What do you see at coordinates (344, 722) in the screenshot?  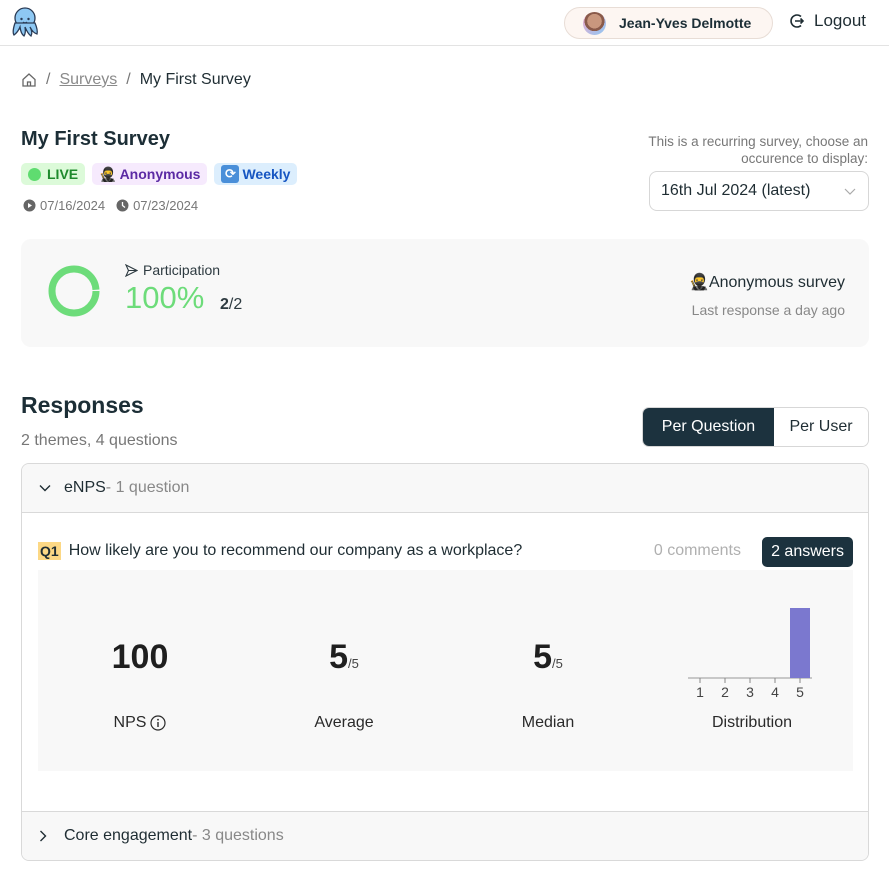 I see `average-label: Average` at bounding box center [344, 722].